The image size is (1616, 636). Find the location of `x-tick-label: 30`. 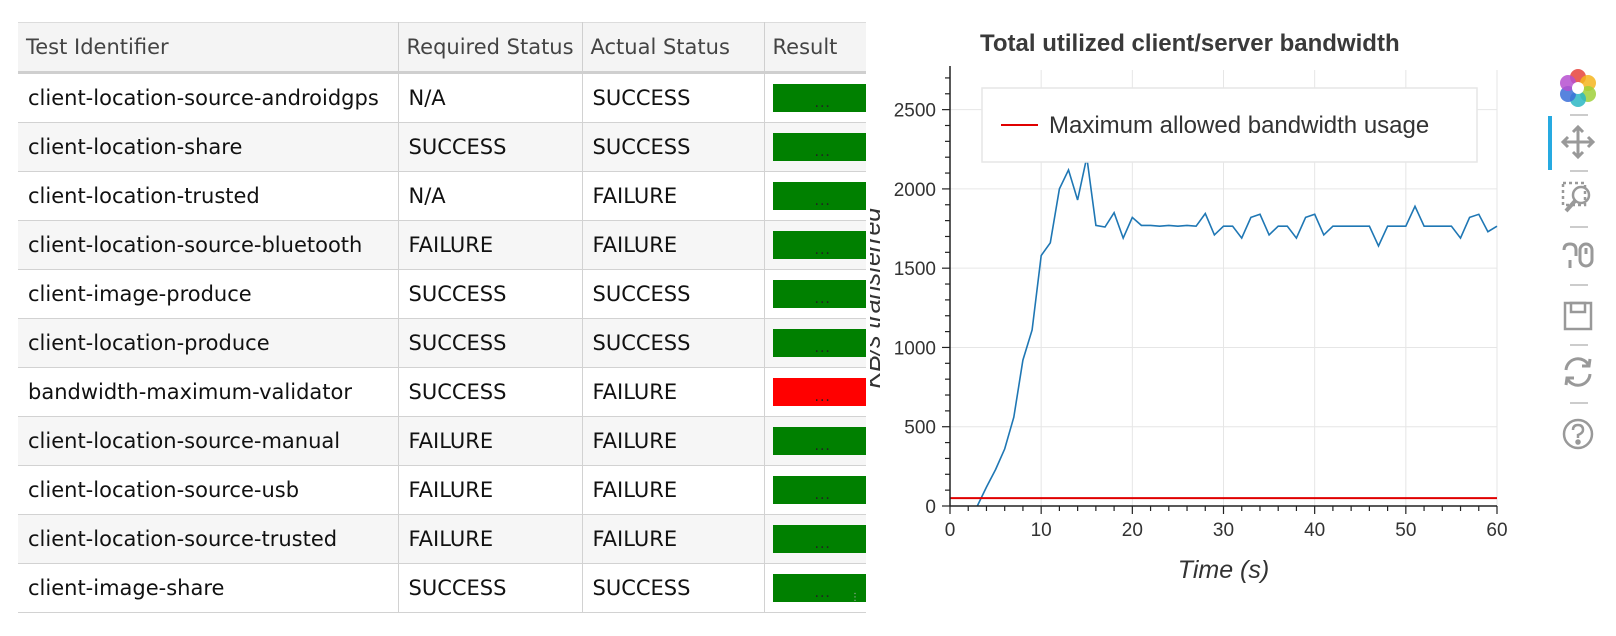

x-tick-label: 30 is located at coordinates (1223, 530).